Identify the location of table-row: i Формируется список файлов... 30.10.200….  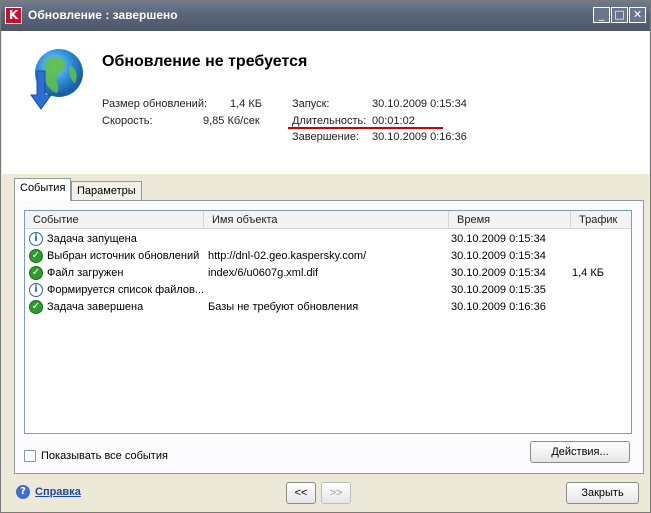
(328, 290).